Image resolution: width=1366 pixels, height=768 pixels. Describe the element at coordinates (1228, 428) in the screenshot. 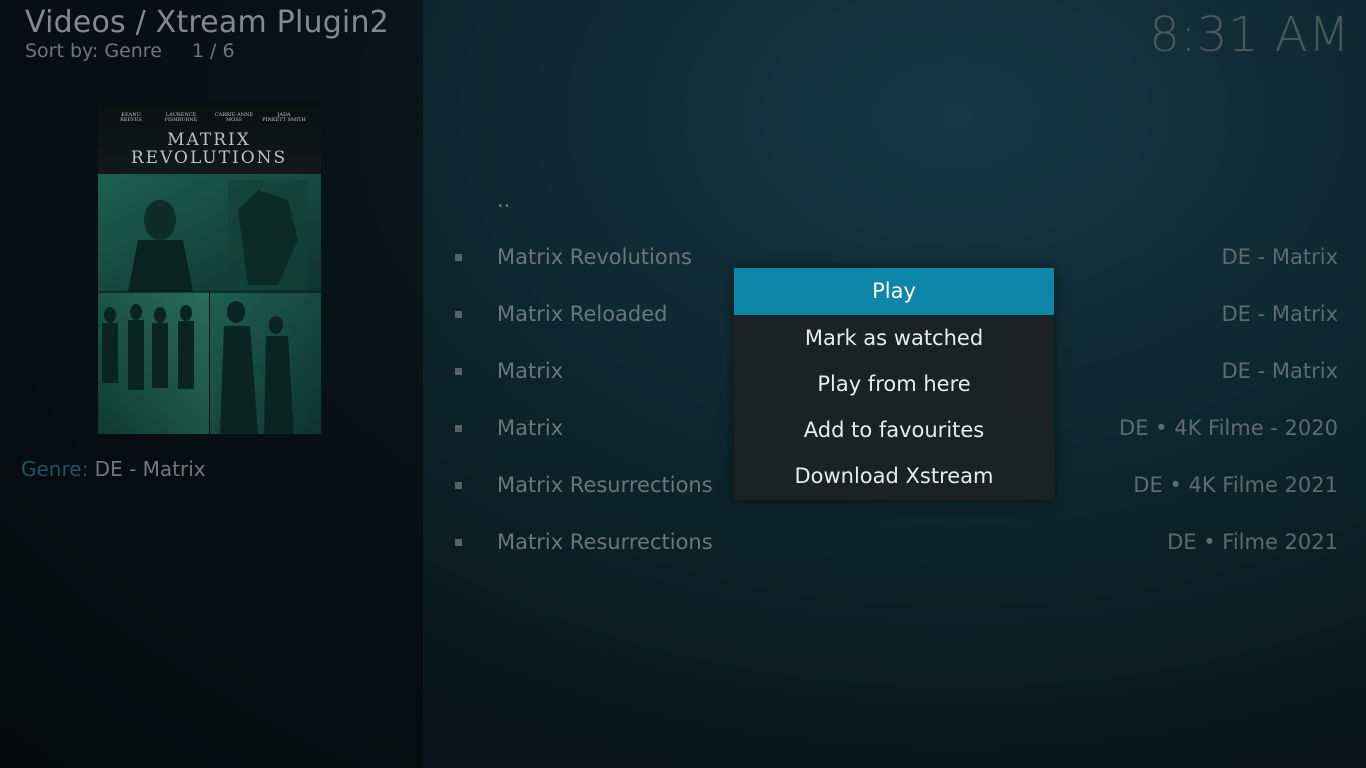

I see `list-item-info: DE • 4K Filme - 2020` at that location.